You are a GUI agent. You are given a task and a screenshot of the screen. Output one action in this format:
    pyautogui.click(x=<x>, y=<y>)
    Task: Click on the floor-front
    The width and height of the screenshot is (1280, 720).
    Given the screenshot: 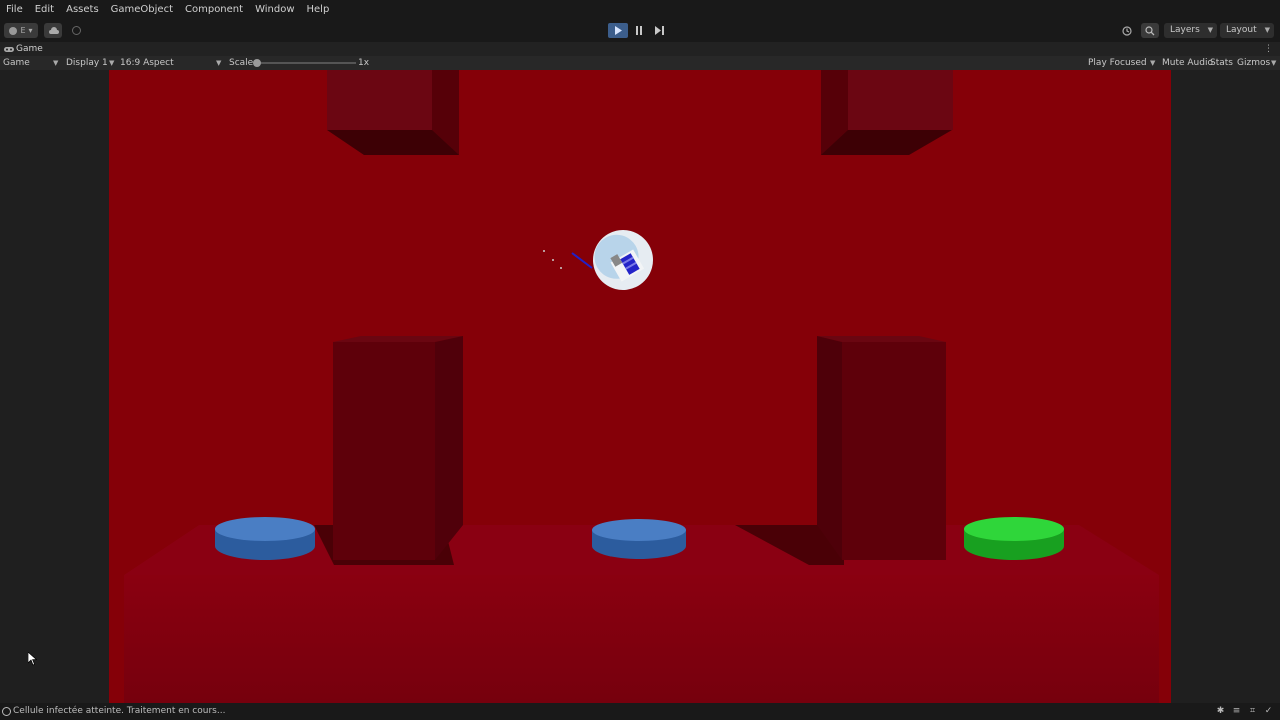 What is the action you would take?
    pyautogui.click(x=641, y=639)
    